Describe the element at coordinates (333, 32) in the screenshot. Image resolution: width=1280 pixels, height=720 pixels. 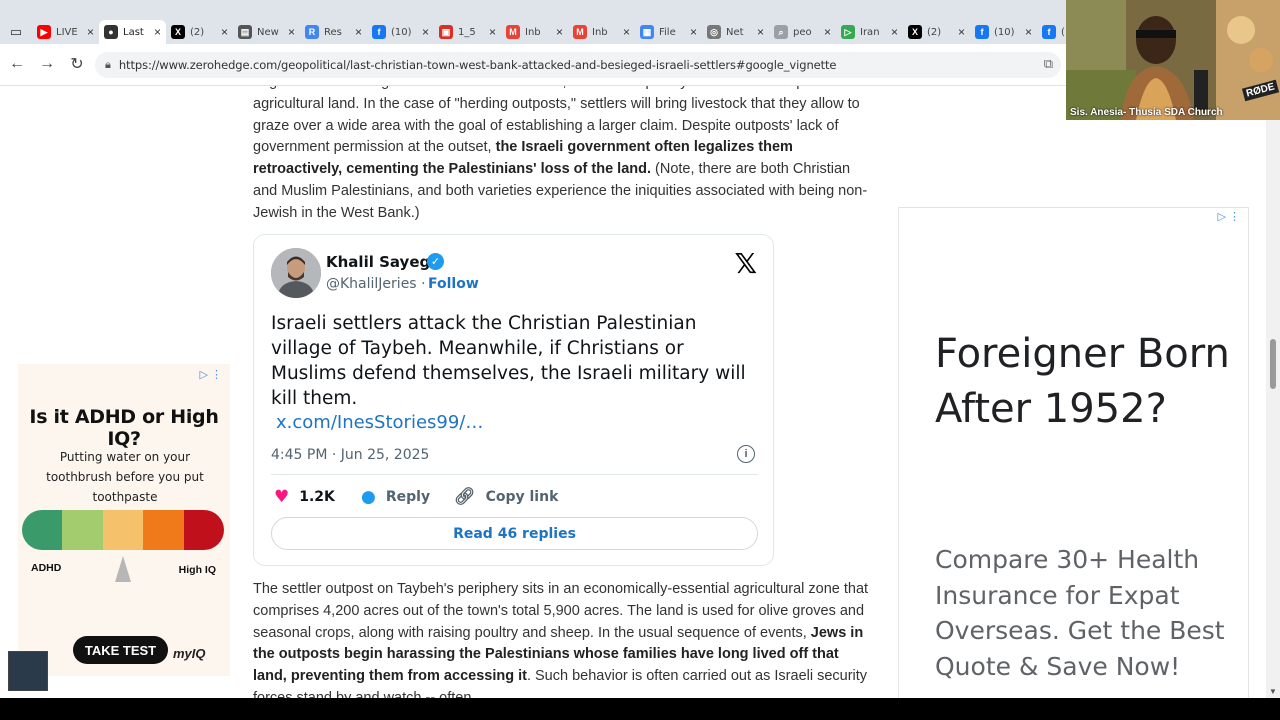
I see `browser-tab: R Res ×` at that location.